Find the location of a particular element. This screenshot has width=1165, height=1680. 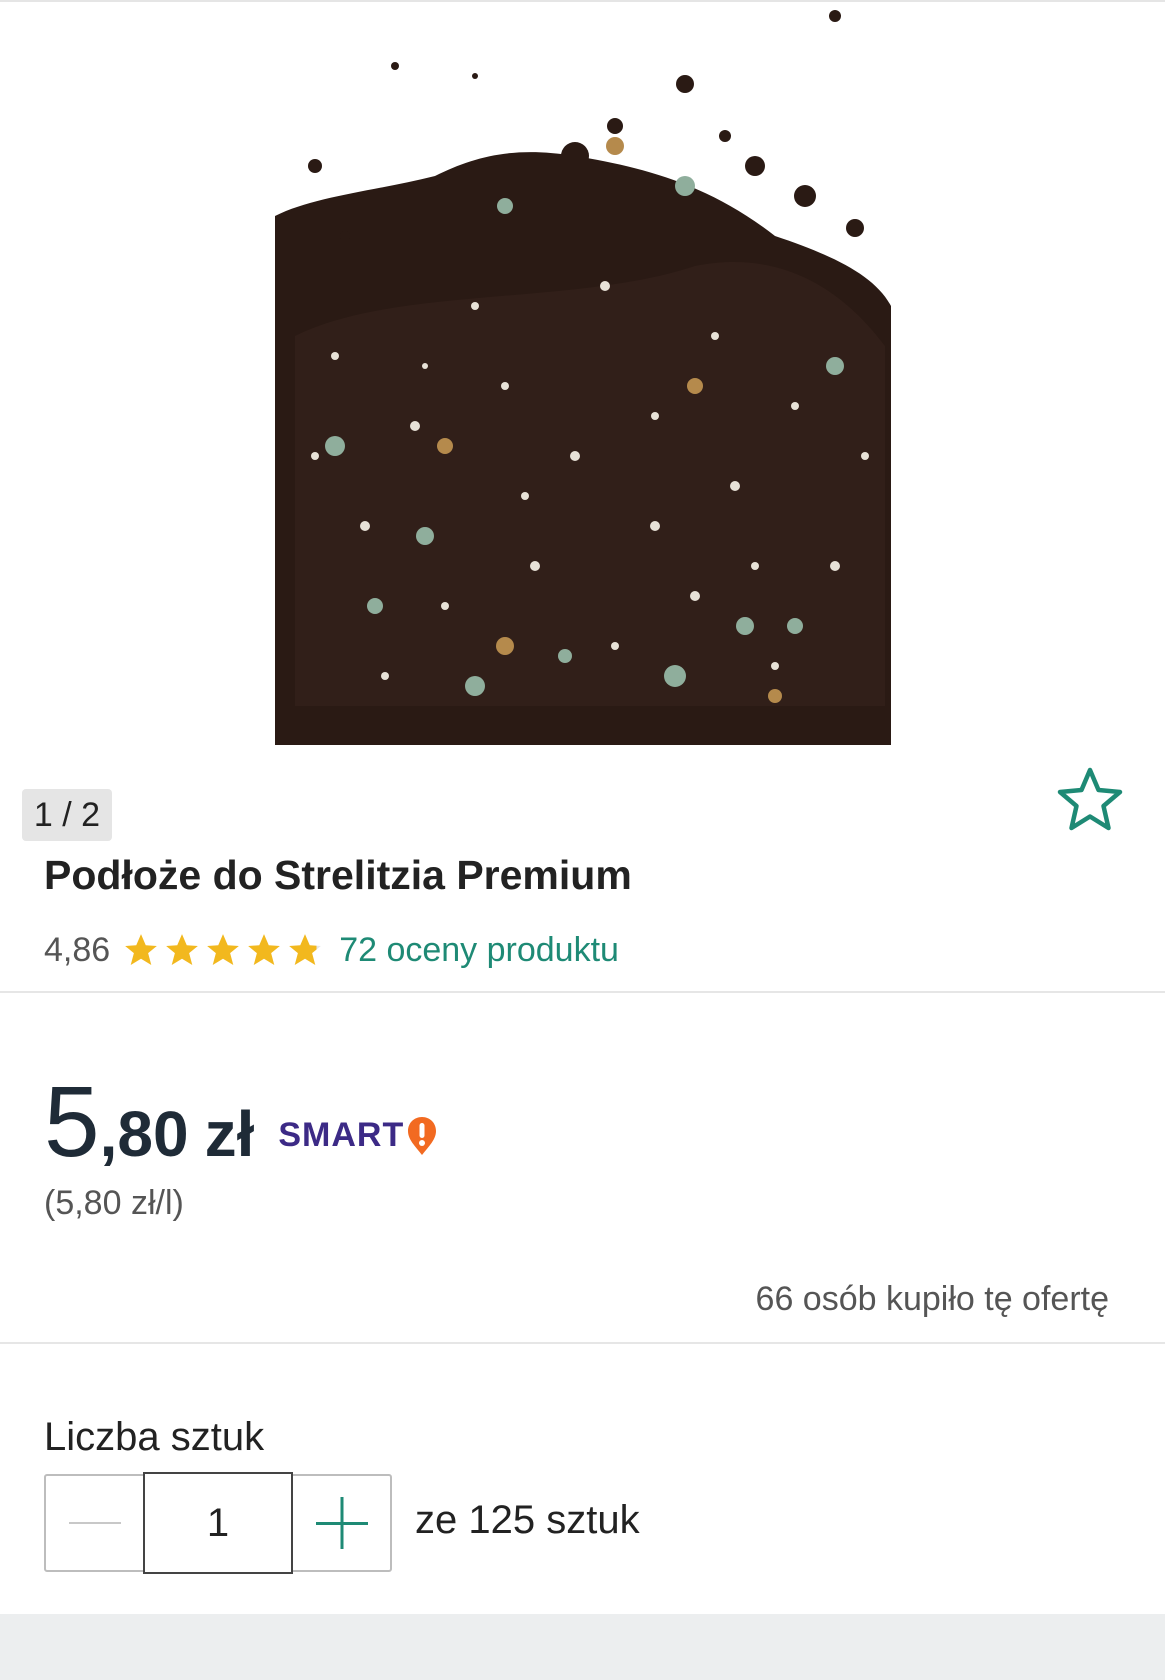

rating-stars is located at coordinates (224, 950).